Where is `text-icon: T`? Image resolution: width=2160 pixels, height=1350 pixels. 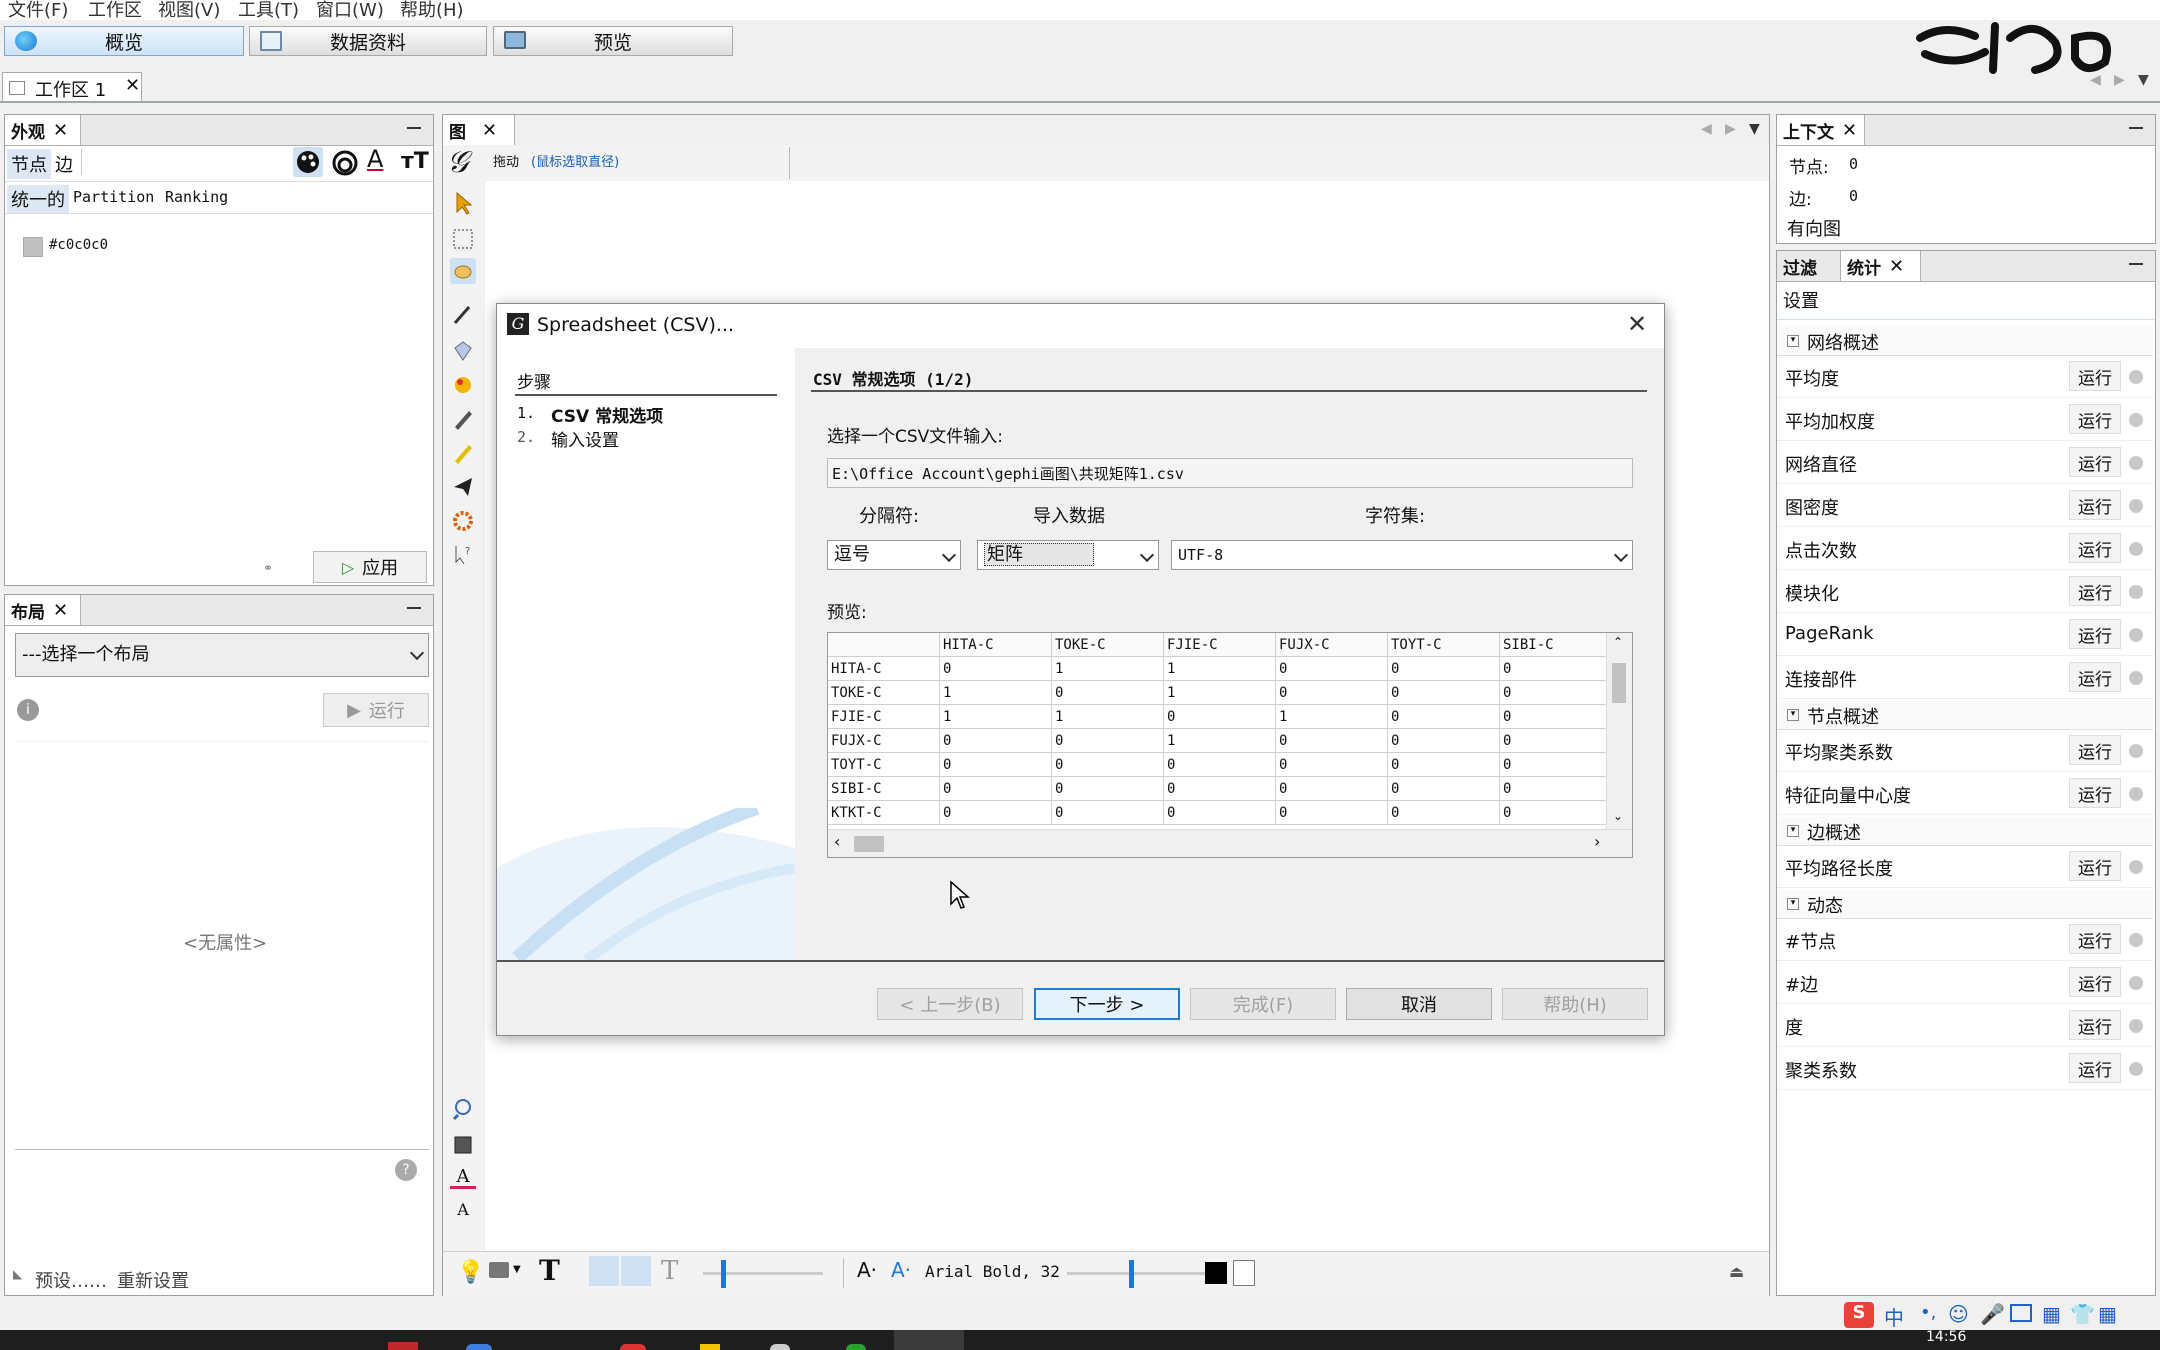 text-icon: T is located at coordinates (549, 1270).